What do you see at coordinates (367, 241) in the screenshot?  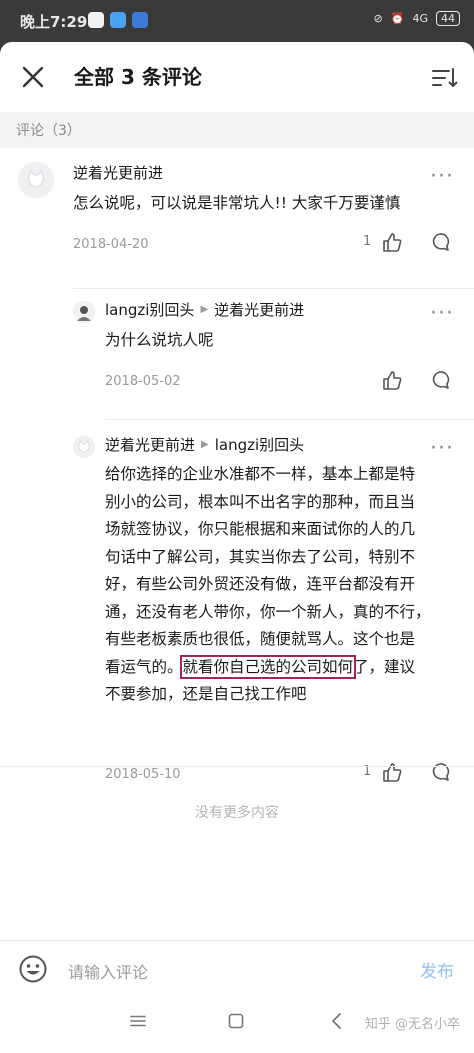 I see `like-count: 1` at bounding box center [367, 241].